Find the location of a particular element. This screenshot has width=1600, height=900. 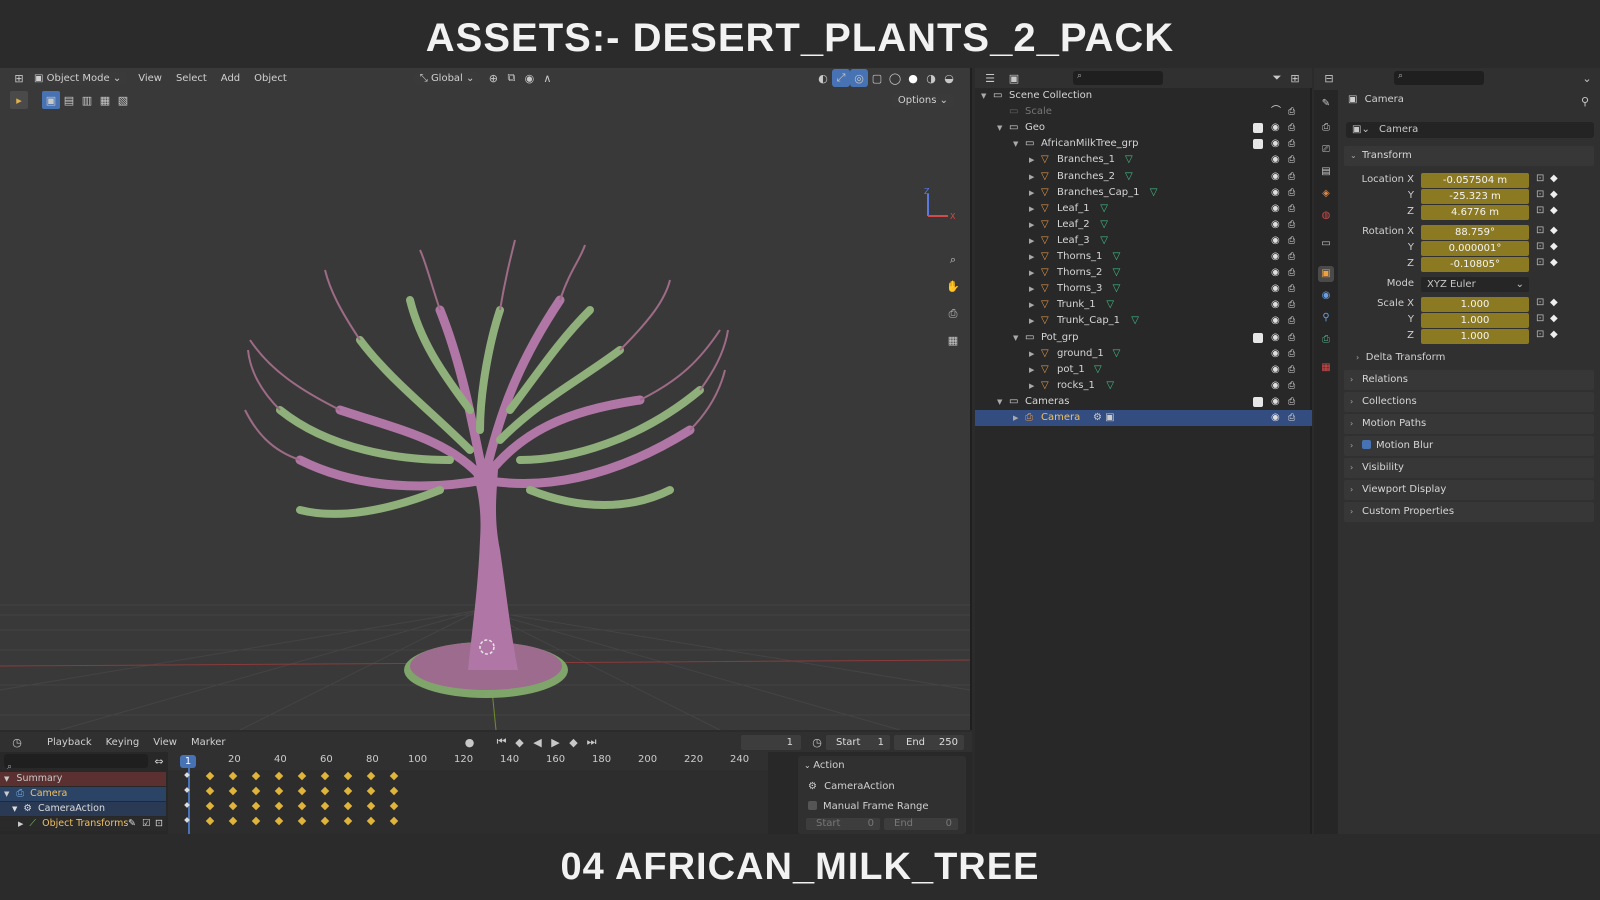

new-collection-icon: ⊞ is located at coordinates (1295, 78).